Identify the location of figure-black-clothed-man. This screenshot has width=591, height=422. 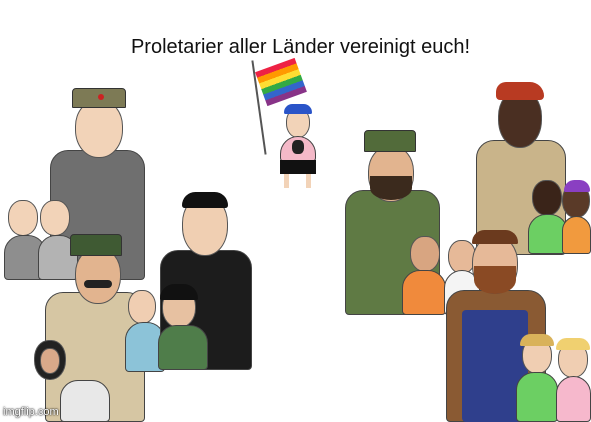
(205, 290).